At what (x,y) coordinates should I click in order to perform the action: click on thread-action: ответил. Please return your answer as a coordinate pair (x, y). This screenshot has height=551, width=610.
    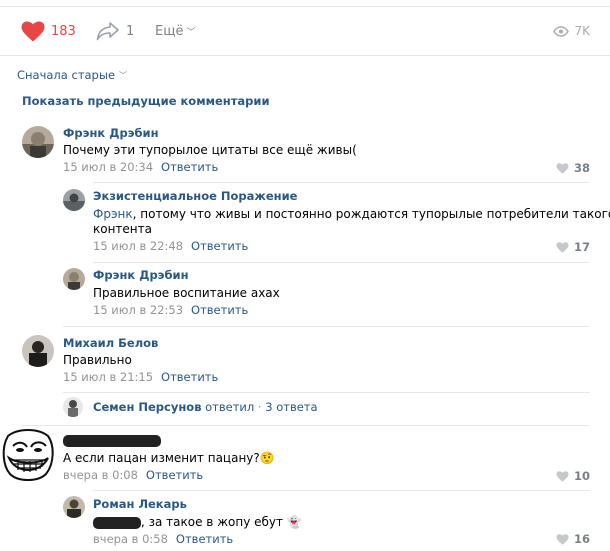
    Looking at the image, I should click on (230, 407).